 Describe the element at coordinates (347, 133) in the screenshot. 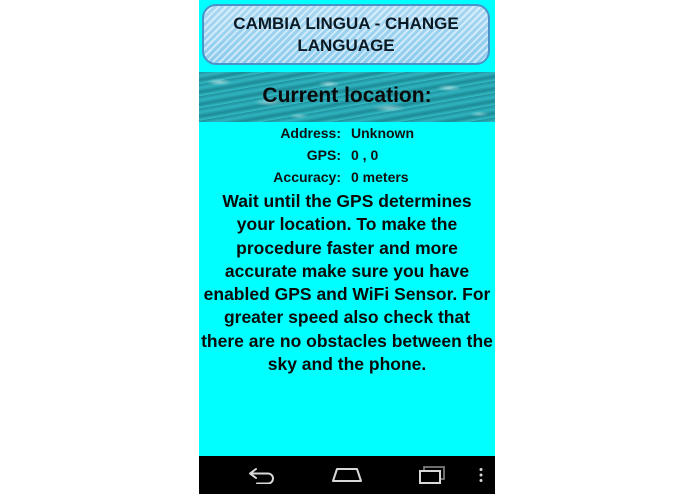

I see `address-row: Address: Unknown` at that location.